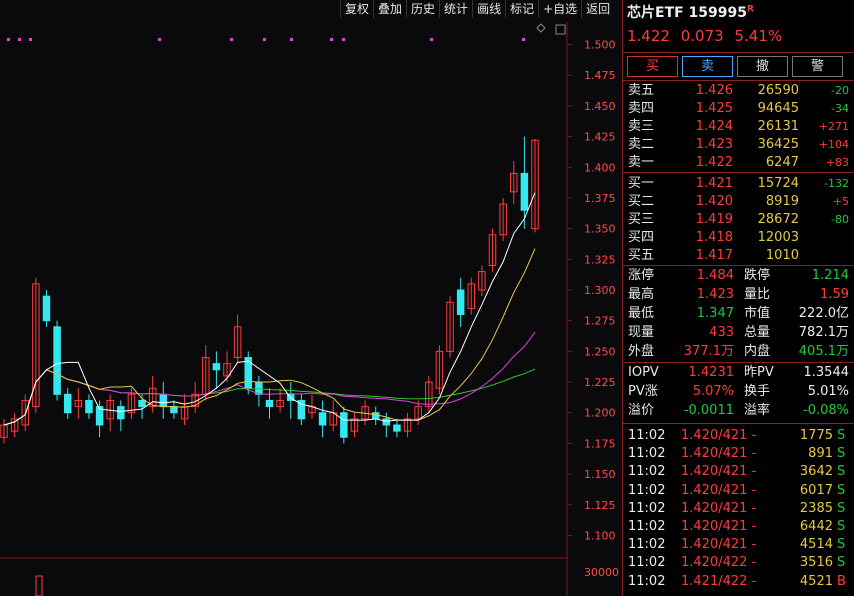  What do you see at coordinates (356, 9) in the screenshot?
I see `toolbar-fuquan-button: 复权` at bounding box center [356, 9].